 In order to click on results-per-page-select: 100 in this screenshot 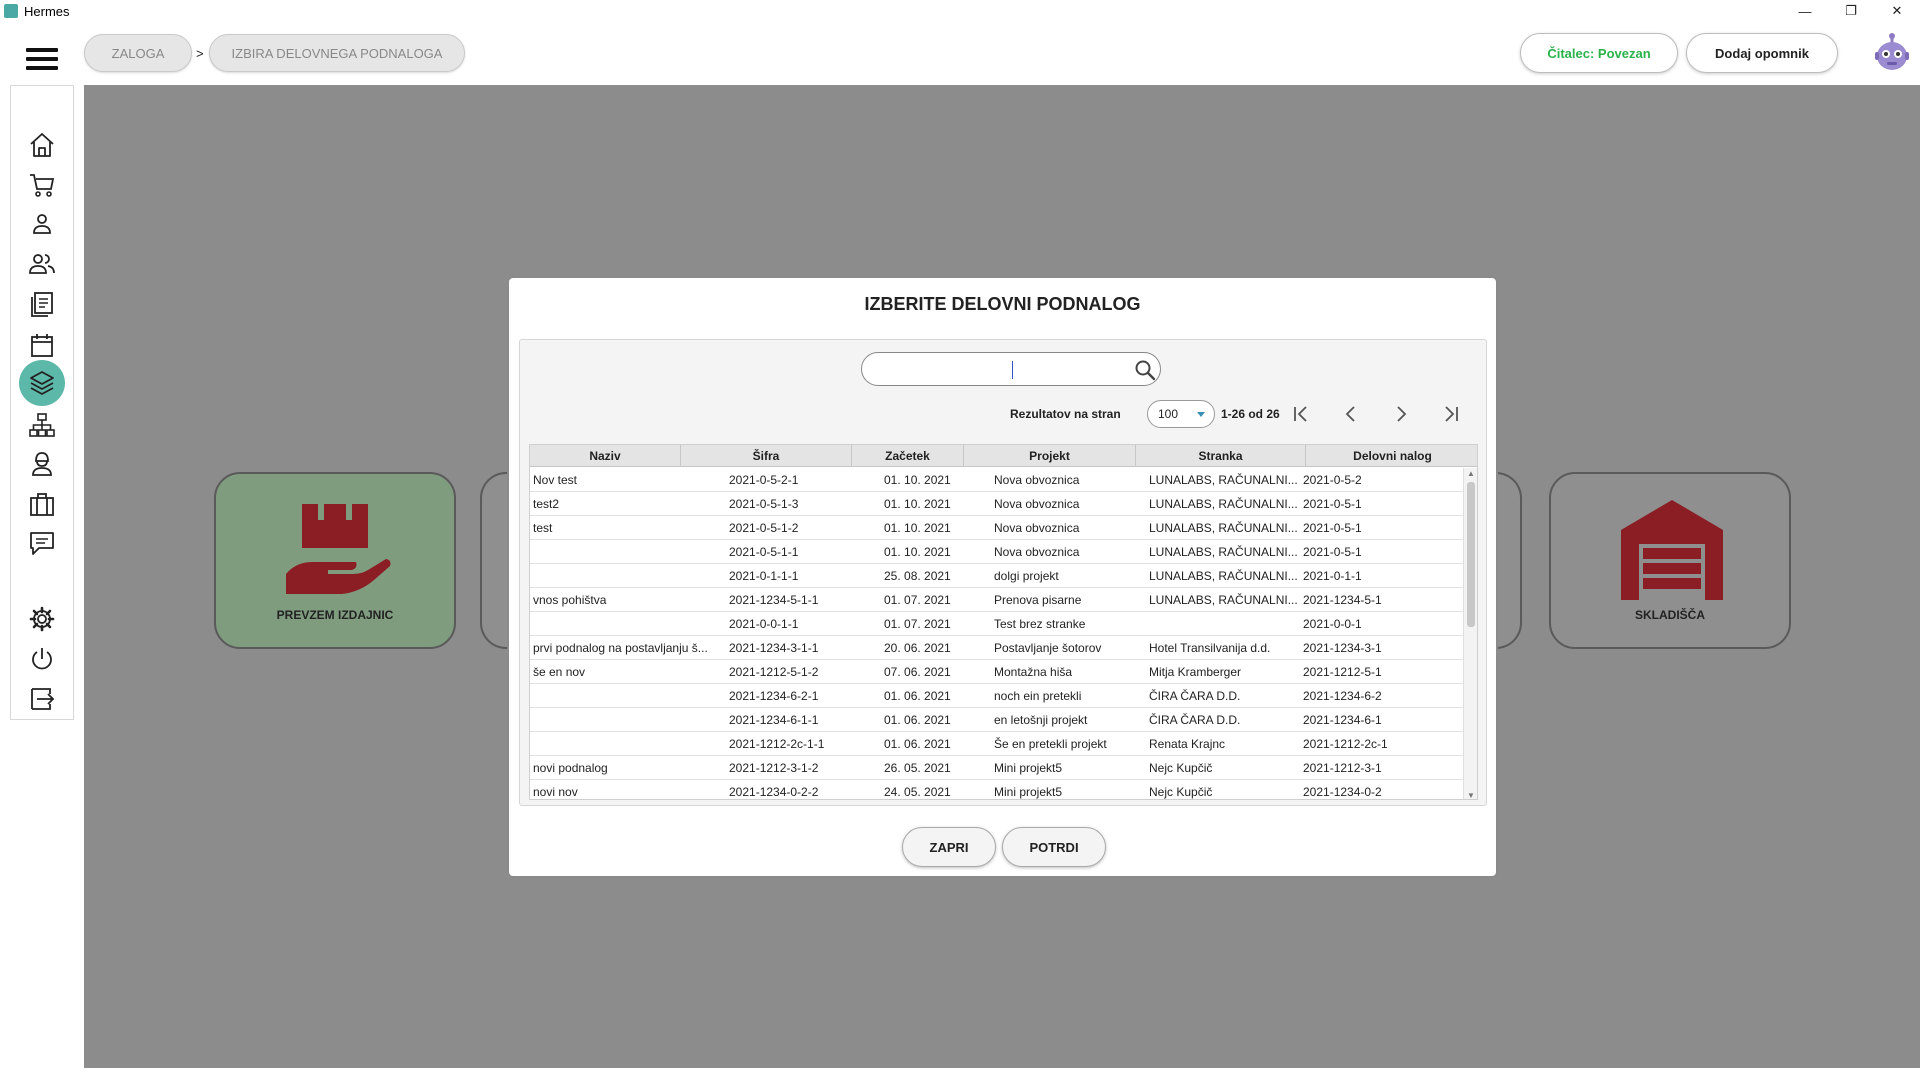, I will do `click(1181, 414)`.